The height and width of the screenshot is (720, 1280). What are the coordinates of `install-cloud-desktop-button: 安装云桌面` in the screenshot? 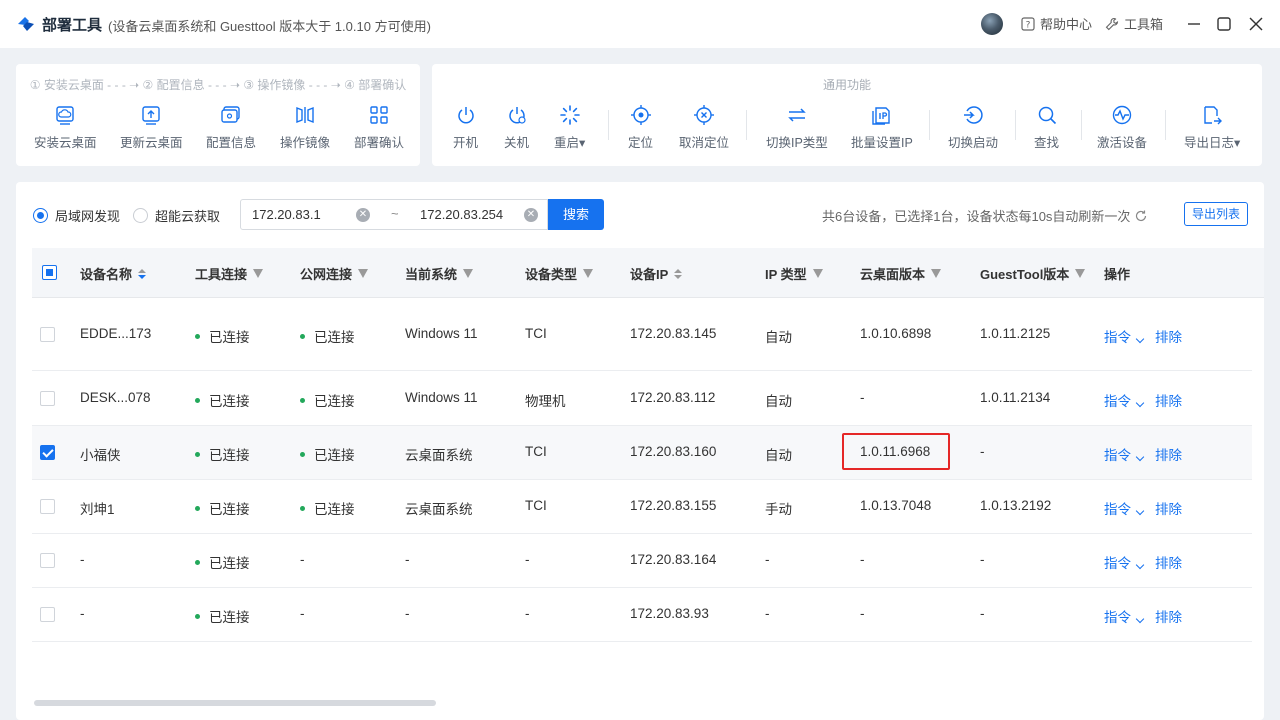 It's located at (65, 127).